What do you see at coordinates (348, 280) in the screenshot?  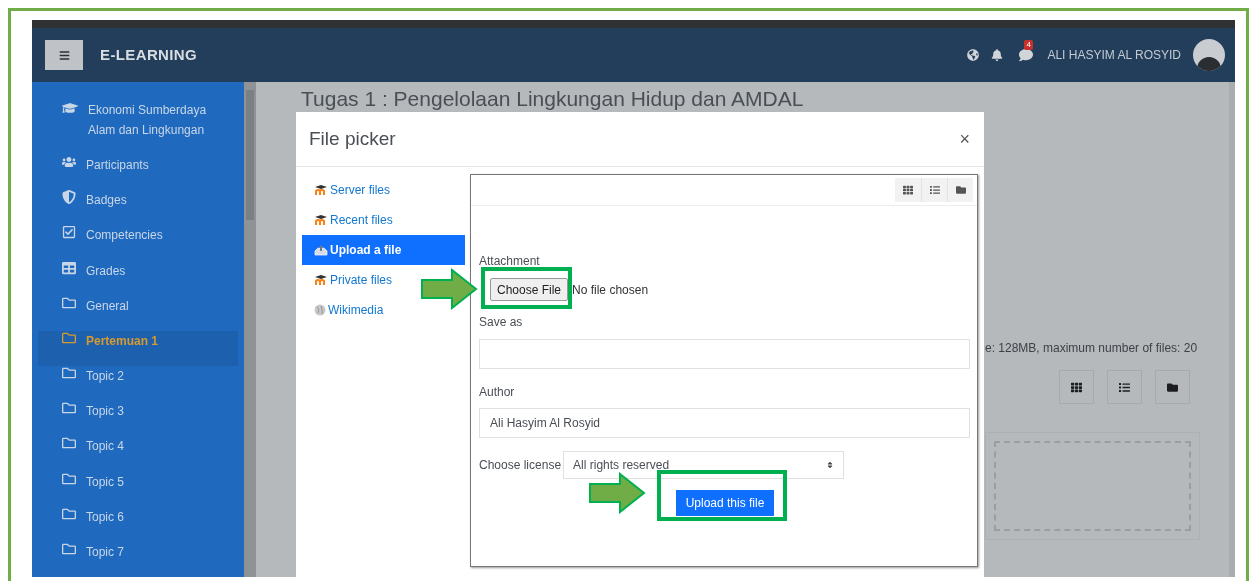 I see `repository-item: Private files` at bounding box center [348, 280].